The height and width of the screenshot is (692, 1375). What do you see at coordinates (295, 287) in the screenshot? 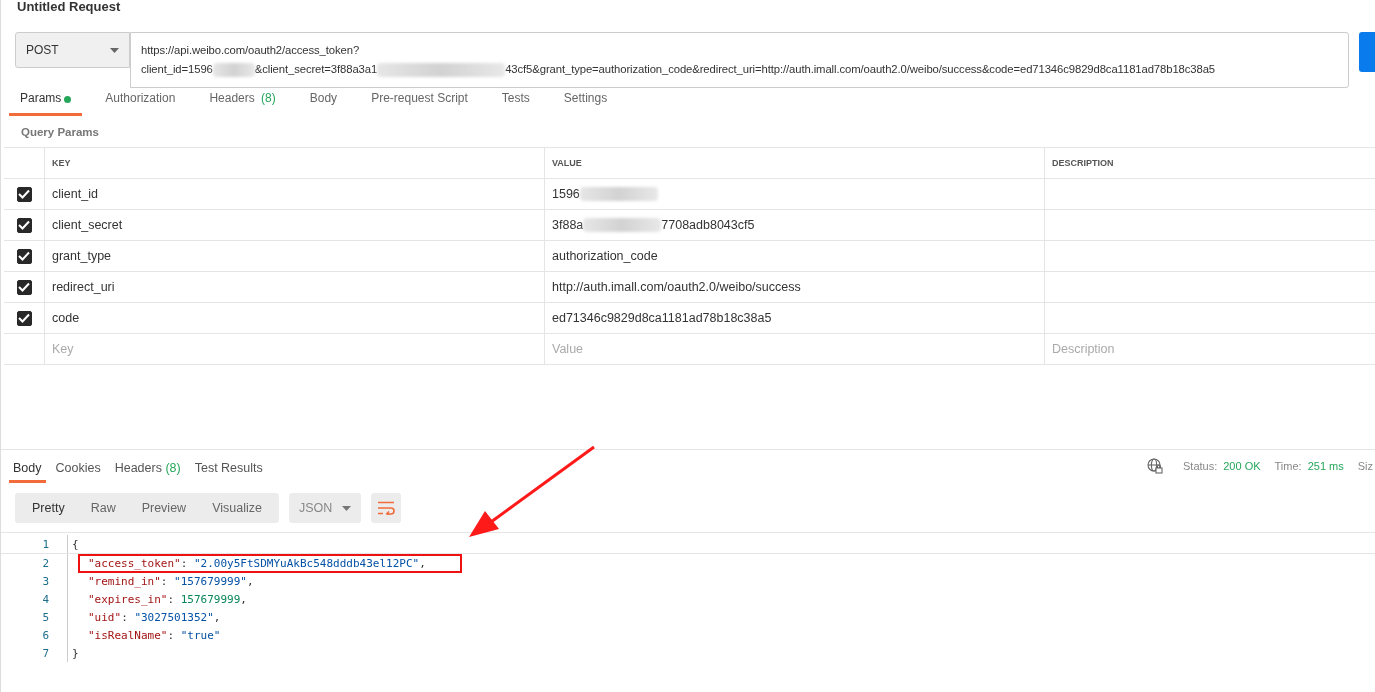
I see `table-cell: redirect_uri` at bounding box center [295, 287].